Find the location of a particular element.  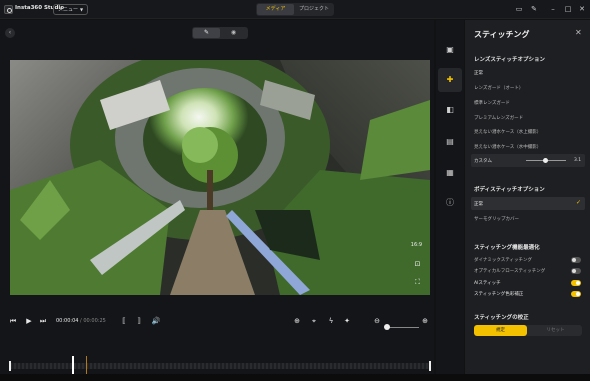

trim-start-handle is located at coordinates (10, 366).